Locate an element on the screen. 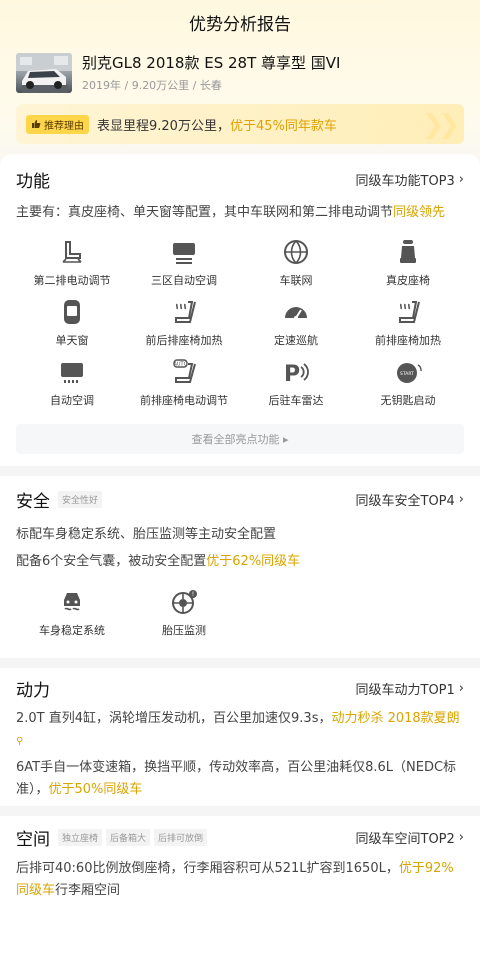  feature-item: AUTO 前排座椅电动调节 is located at coordinates (184, 388).